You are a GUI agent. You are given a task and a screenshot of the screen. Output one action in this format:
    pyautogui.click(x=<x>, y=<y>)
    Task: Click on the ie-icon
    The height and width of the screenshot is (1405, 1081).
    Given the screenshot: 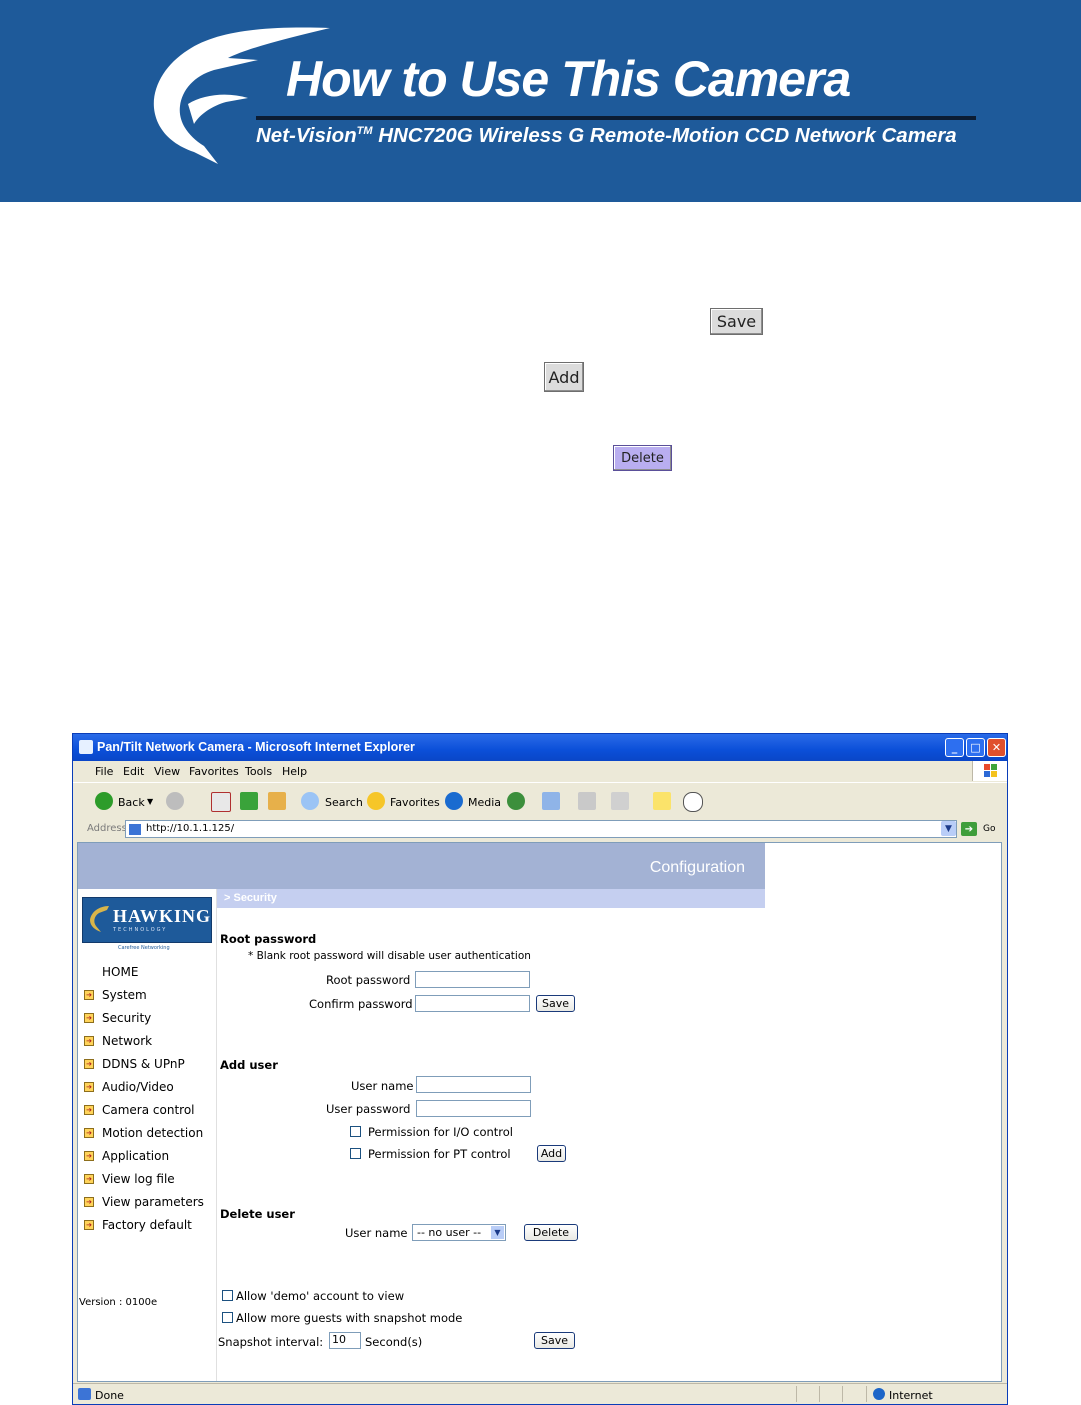 What is the action you would take?
    pyautogui.click(x=86, y=747)
    